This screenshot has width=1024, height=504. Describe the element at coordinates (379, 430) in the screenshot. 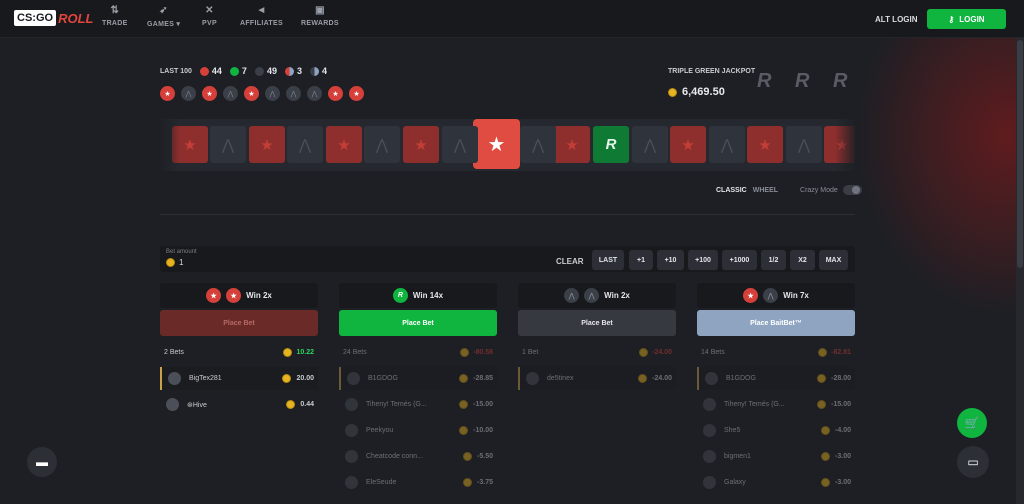

I see `bettor-name: Peekyou` at that location.